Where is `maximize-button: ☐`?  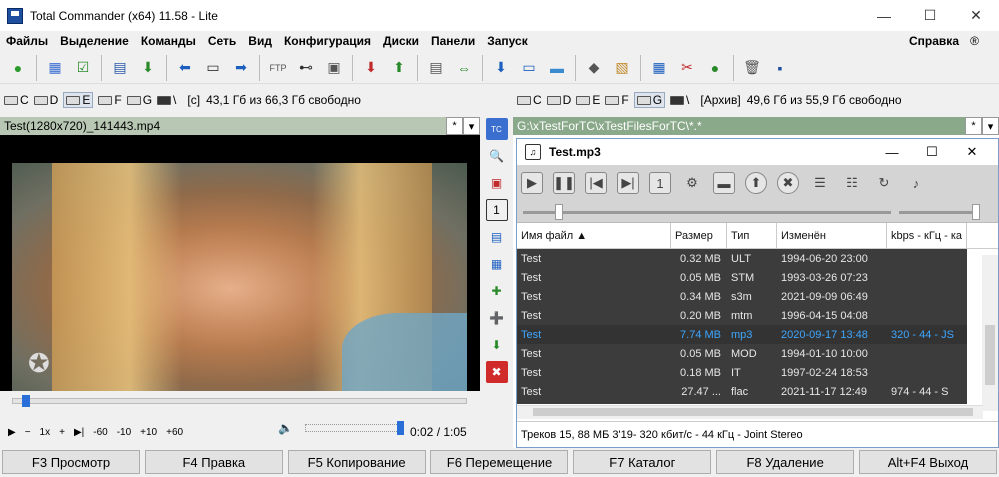
maximize-button: ☐ is located at coordinates (930, 15).